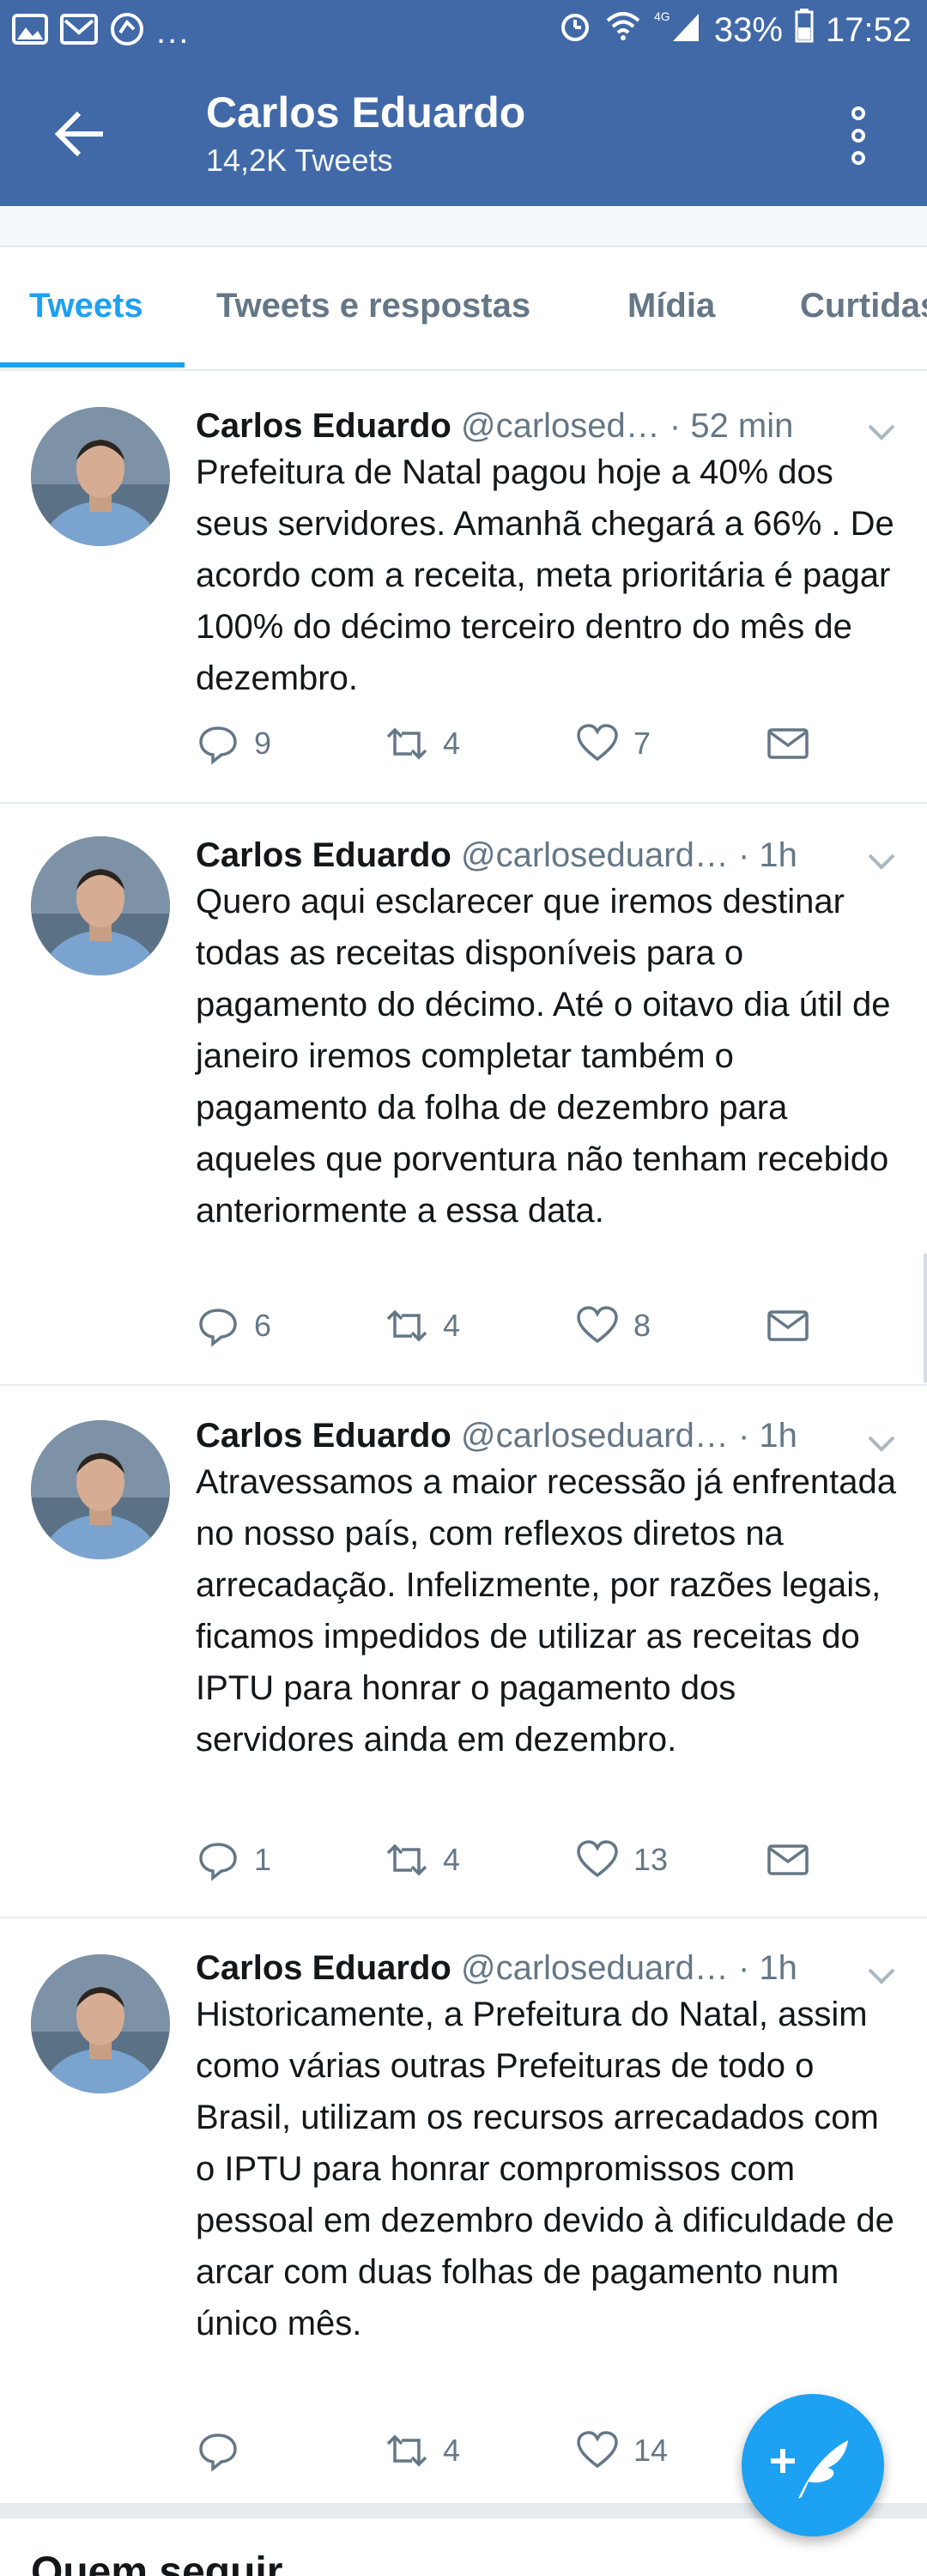  I want to click on like-count: 14, so click(651, 2450).